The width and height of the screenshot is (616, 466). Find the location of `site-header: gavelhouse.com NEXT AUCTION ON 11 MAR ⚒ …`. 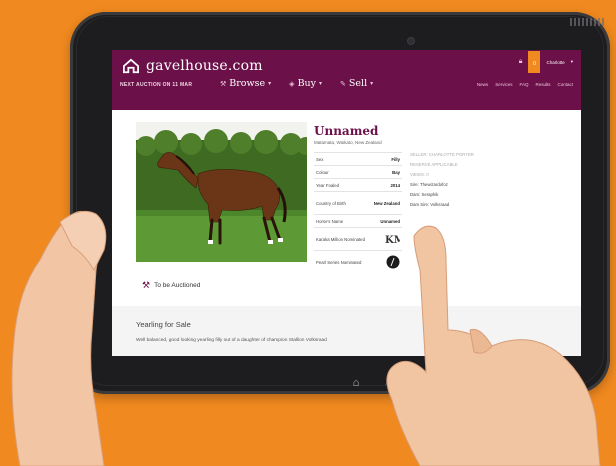

site-header: gavelhouse.com NEXT AUCTION ON 11 MAR ⚒ … is located at coordinates (346, 80).